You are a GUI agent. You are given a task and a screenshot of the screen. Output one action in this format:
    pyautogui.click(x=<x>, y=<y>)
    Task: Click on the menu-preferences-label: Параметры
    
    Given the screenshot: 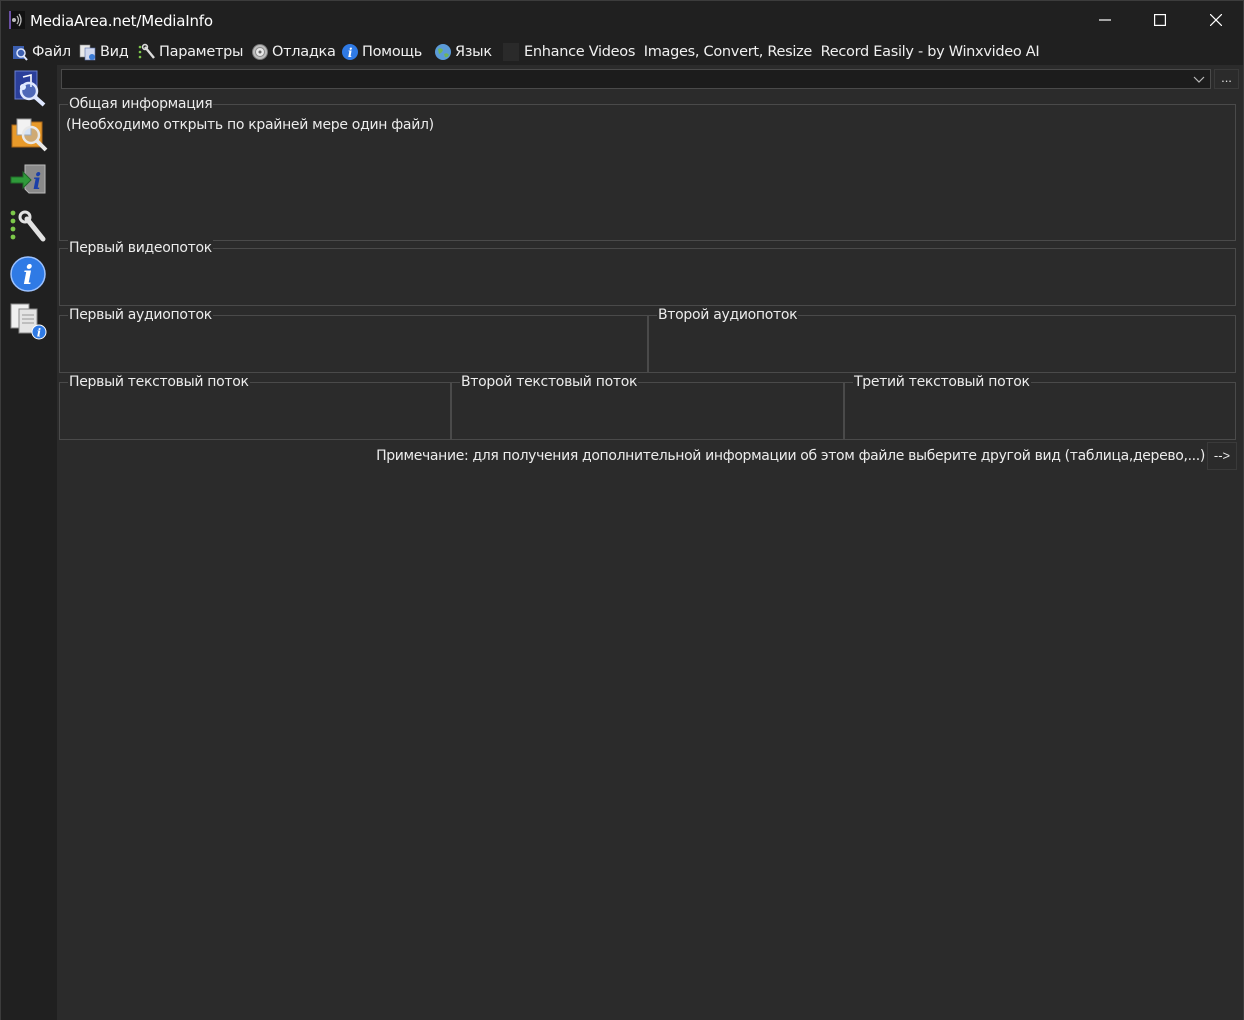 What is the action you would take?
    pyautogui.click(x=201, y=52)
    